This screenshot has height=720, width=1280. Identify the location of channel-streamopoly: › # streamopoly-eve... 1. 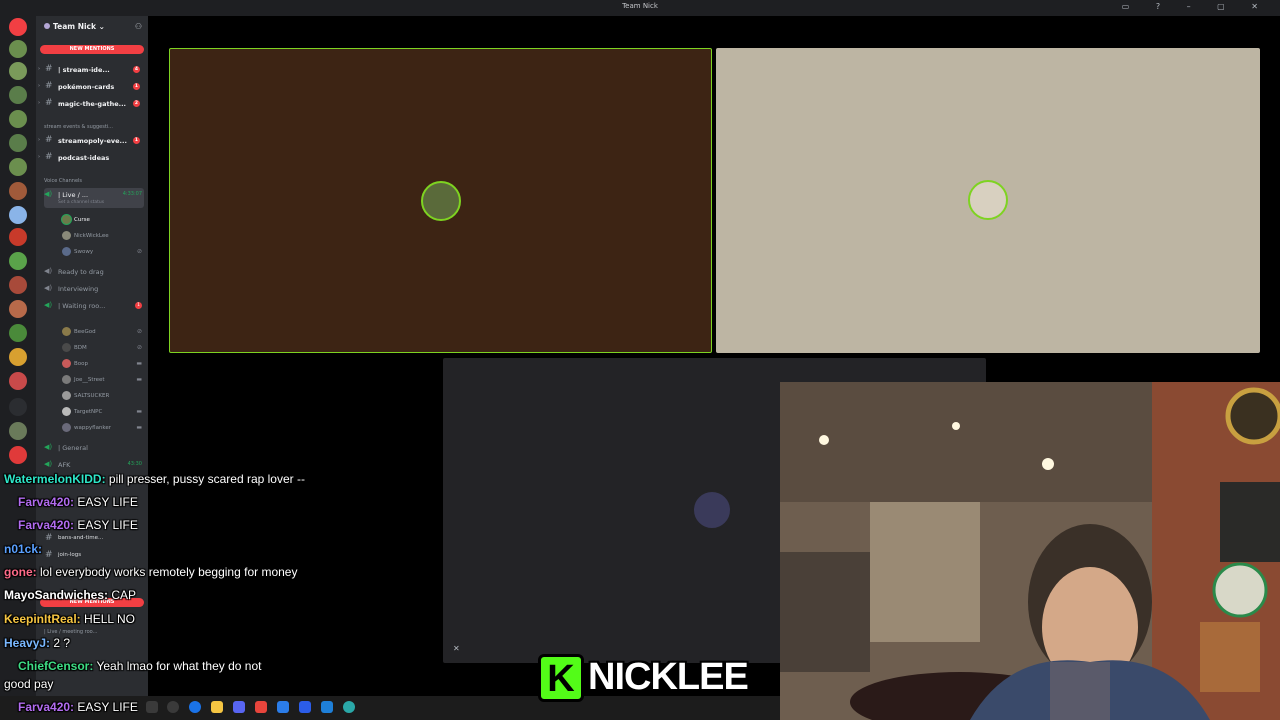
(91, 141).